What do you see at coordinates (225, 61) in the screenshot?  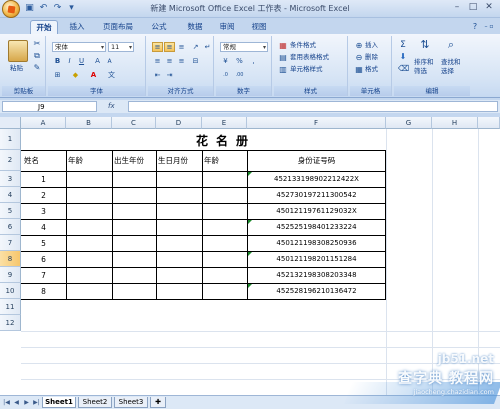 I see `currency-icon: ¥` at bounding box center [225, 61].